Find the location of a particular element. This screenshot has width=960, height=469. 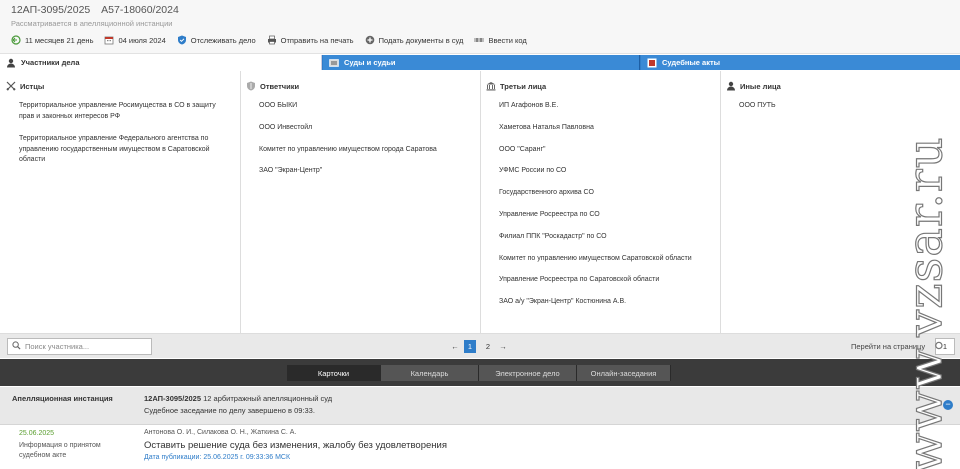

participant-search-bar: ← 1 2 → Перейти на страницу 1 is located at coordinates (480, 345).